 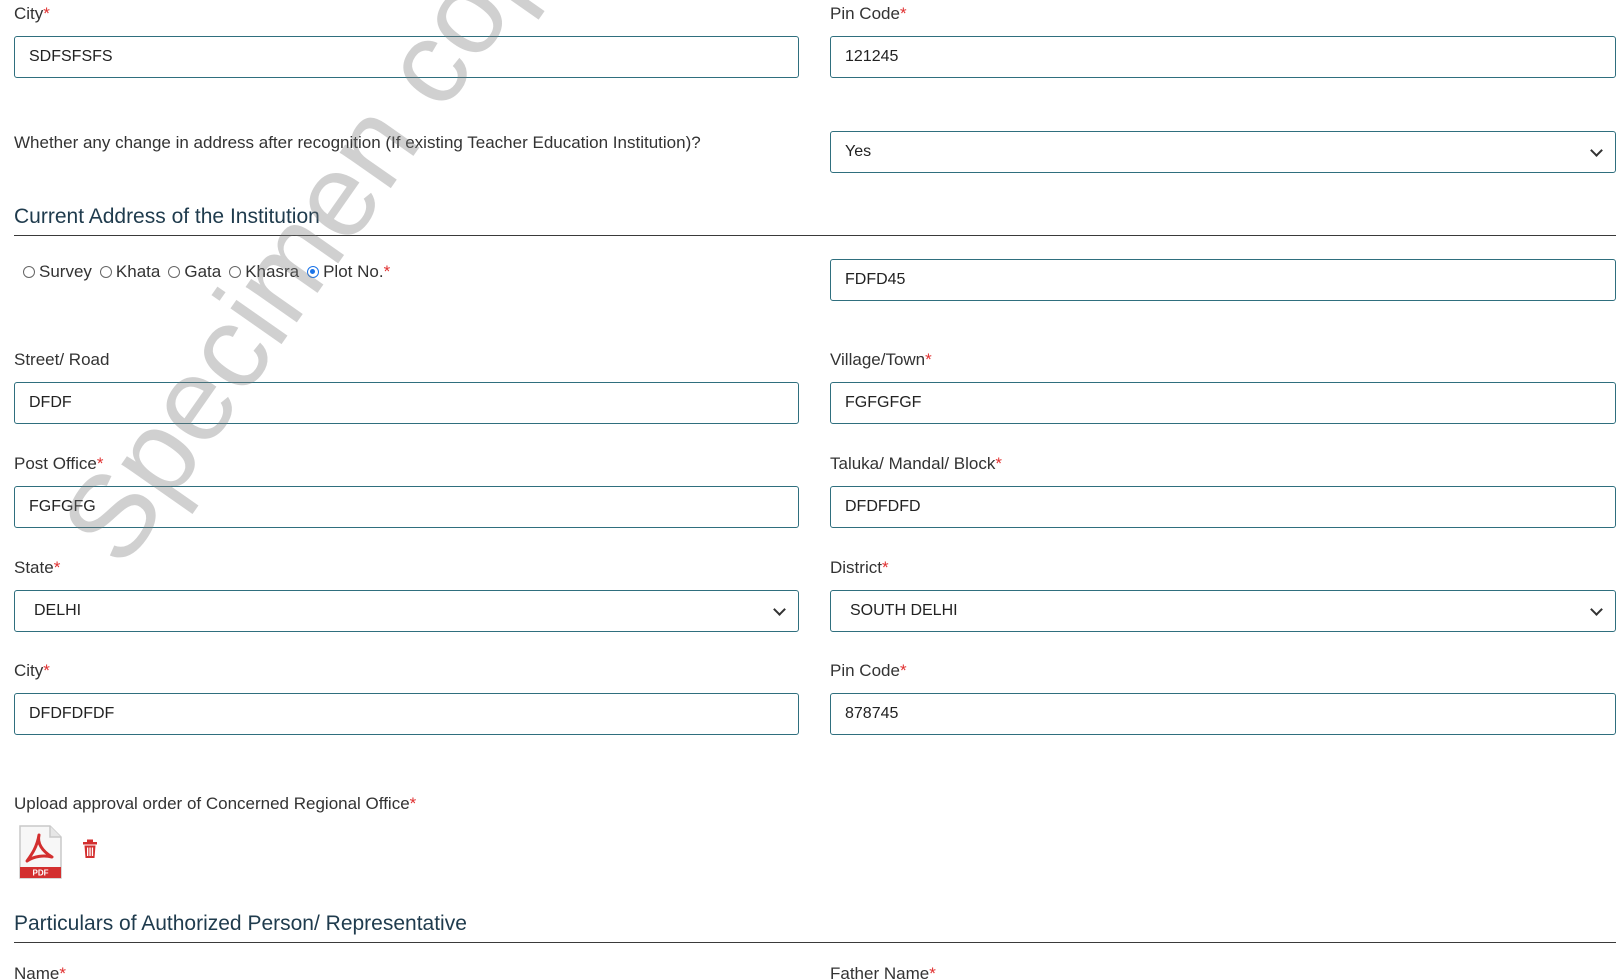 What do you see at coordinates (406, 507) in the screenshot?
I see `post-office-input: FGFGFG` at bounding box center [406, 507].